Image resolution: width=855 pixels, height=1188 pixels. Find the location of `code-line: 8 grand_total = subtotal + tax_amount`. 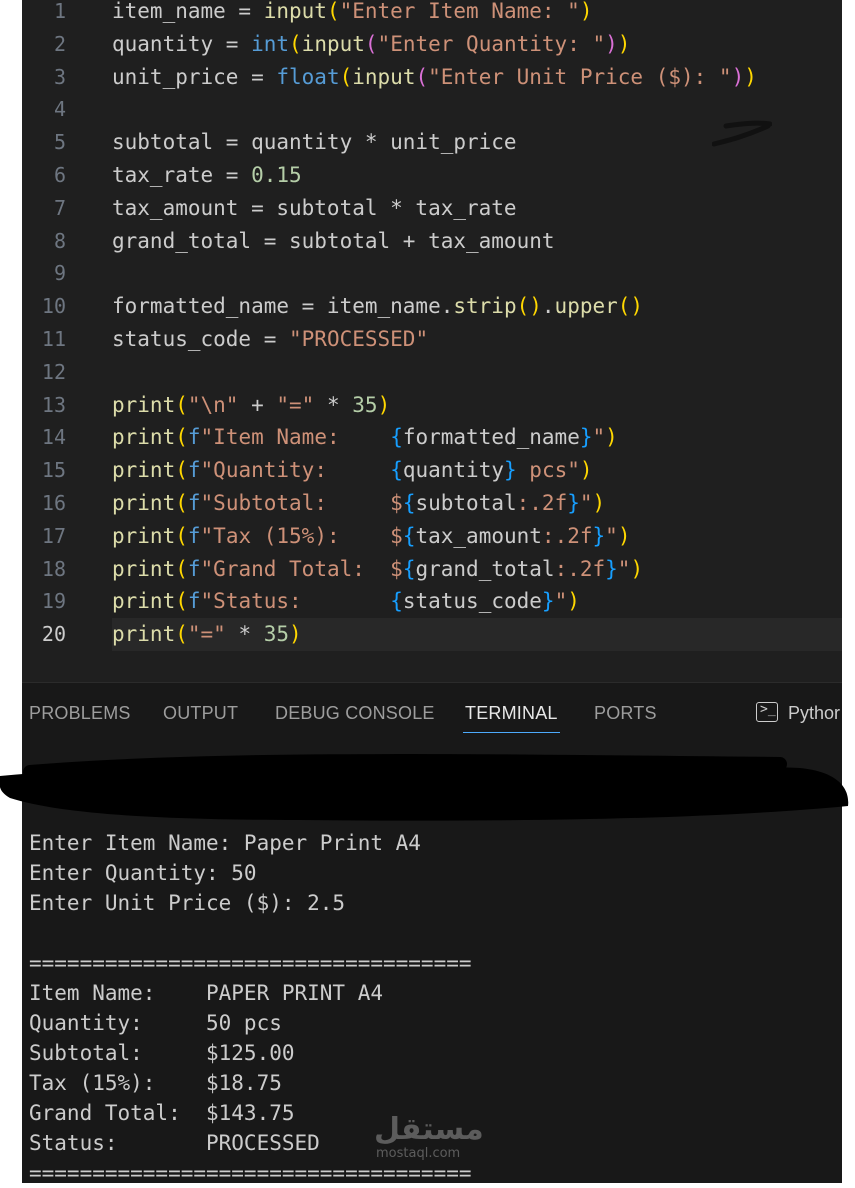

code-line: 8 grand_total = subtotal + tax_amount is located at coordinates (432, 241).